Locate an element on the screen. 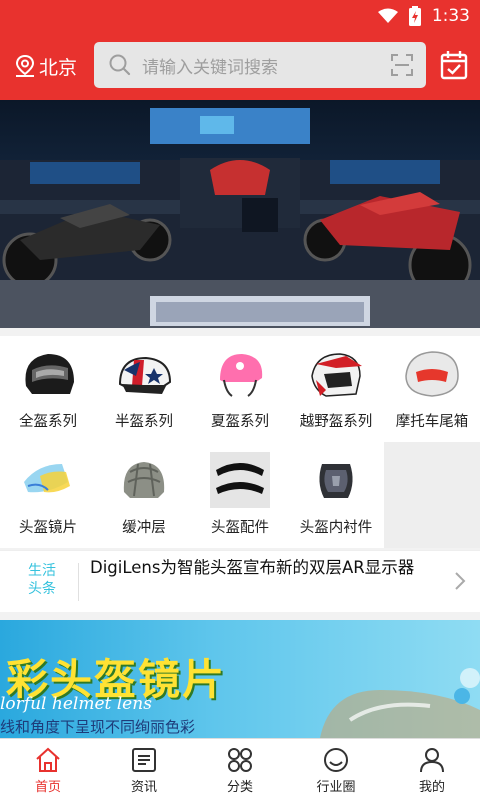 Image resolution: width=480 pixels, height=800 pixels. summer-helmet-image is located at coordinates (241, 375).